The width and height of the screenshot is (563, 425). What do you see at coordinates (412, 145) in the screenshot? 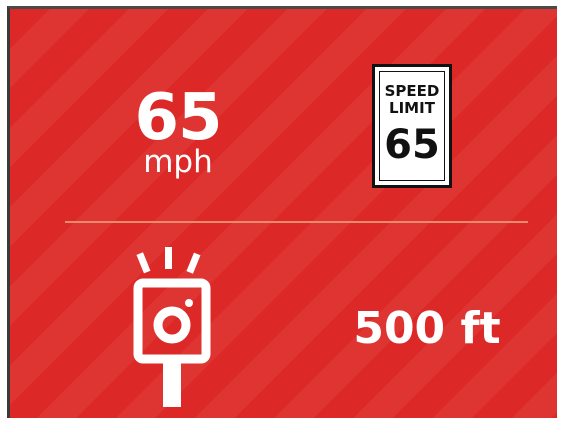
I see `speed-limit-value: 65` at bounding box center [412, 145].